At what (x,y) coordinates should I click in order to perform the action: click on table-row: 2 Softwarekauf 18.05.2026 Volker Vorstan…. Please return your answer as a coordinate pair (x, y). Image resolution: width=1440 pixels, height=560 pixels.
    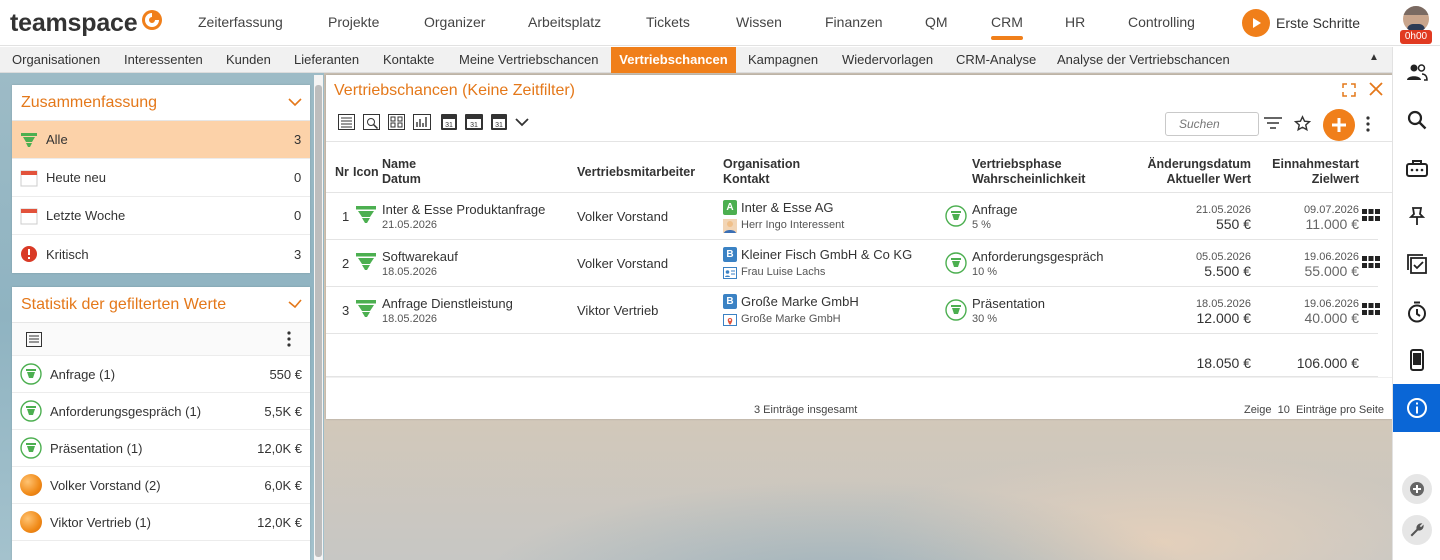
    Looking at the image, I should click on (853, 263).